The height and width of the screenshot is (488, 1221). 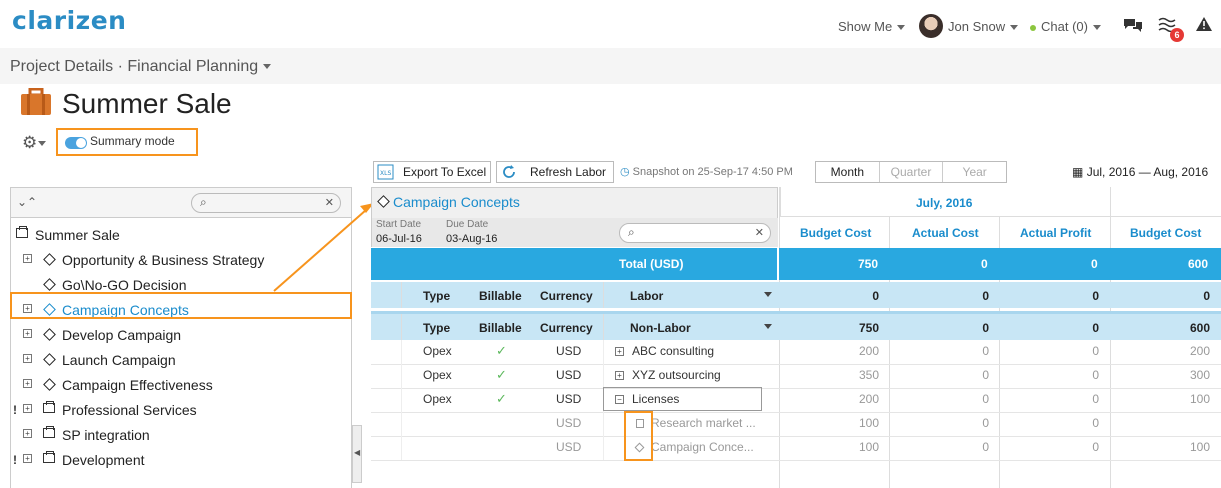 What do you see at coordinates (181, 359) in the screenshot?
I see `tree-item: + Launch Campaign` at bounding box center [181, 359].